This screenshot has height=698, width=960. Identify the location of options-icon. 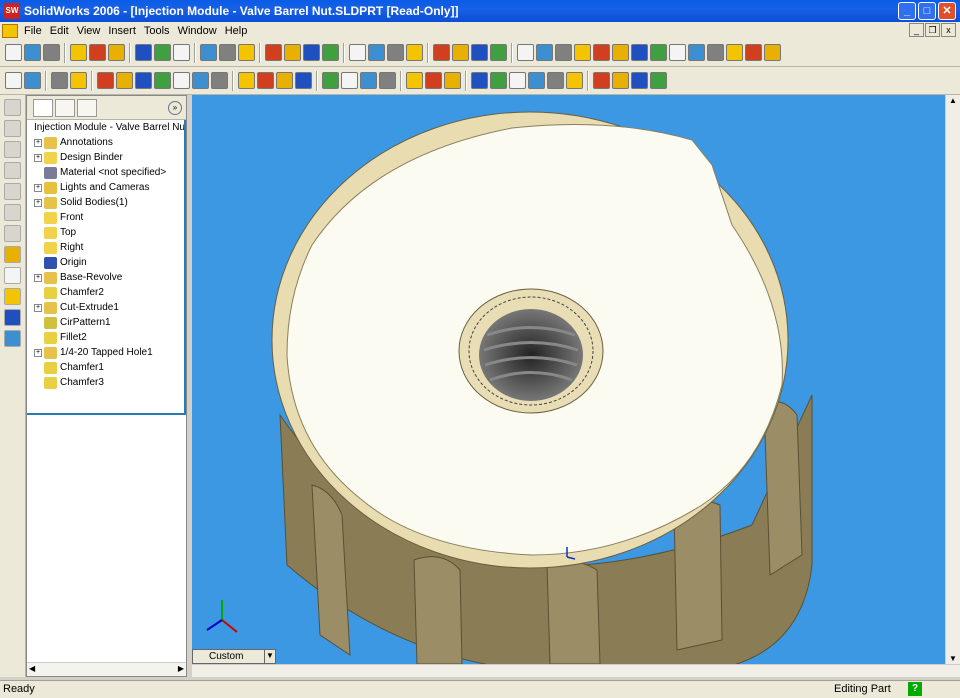
(246, 52).